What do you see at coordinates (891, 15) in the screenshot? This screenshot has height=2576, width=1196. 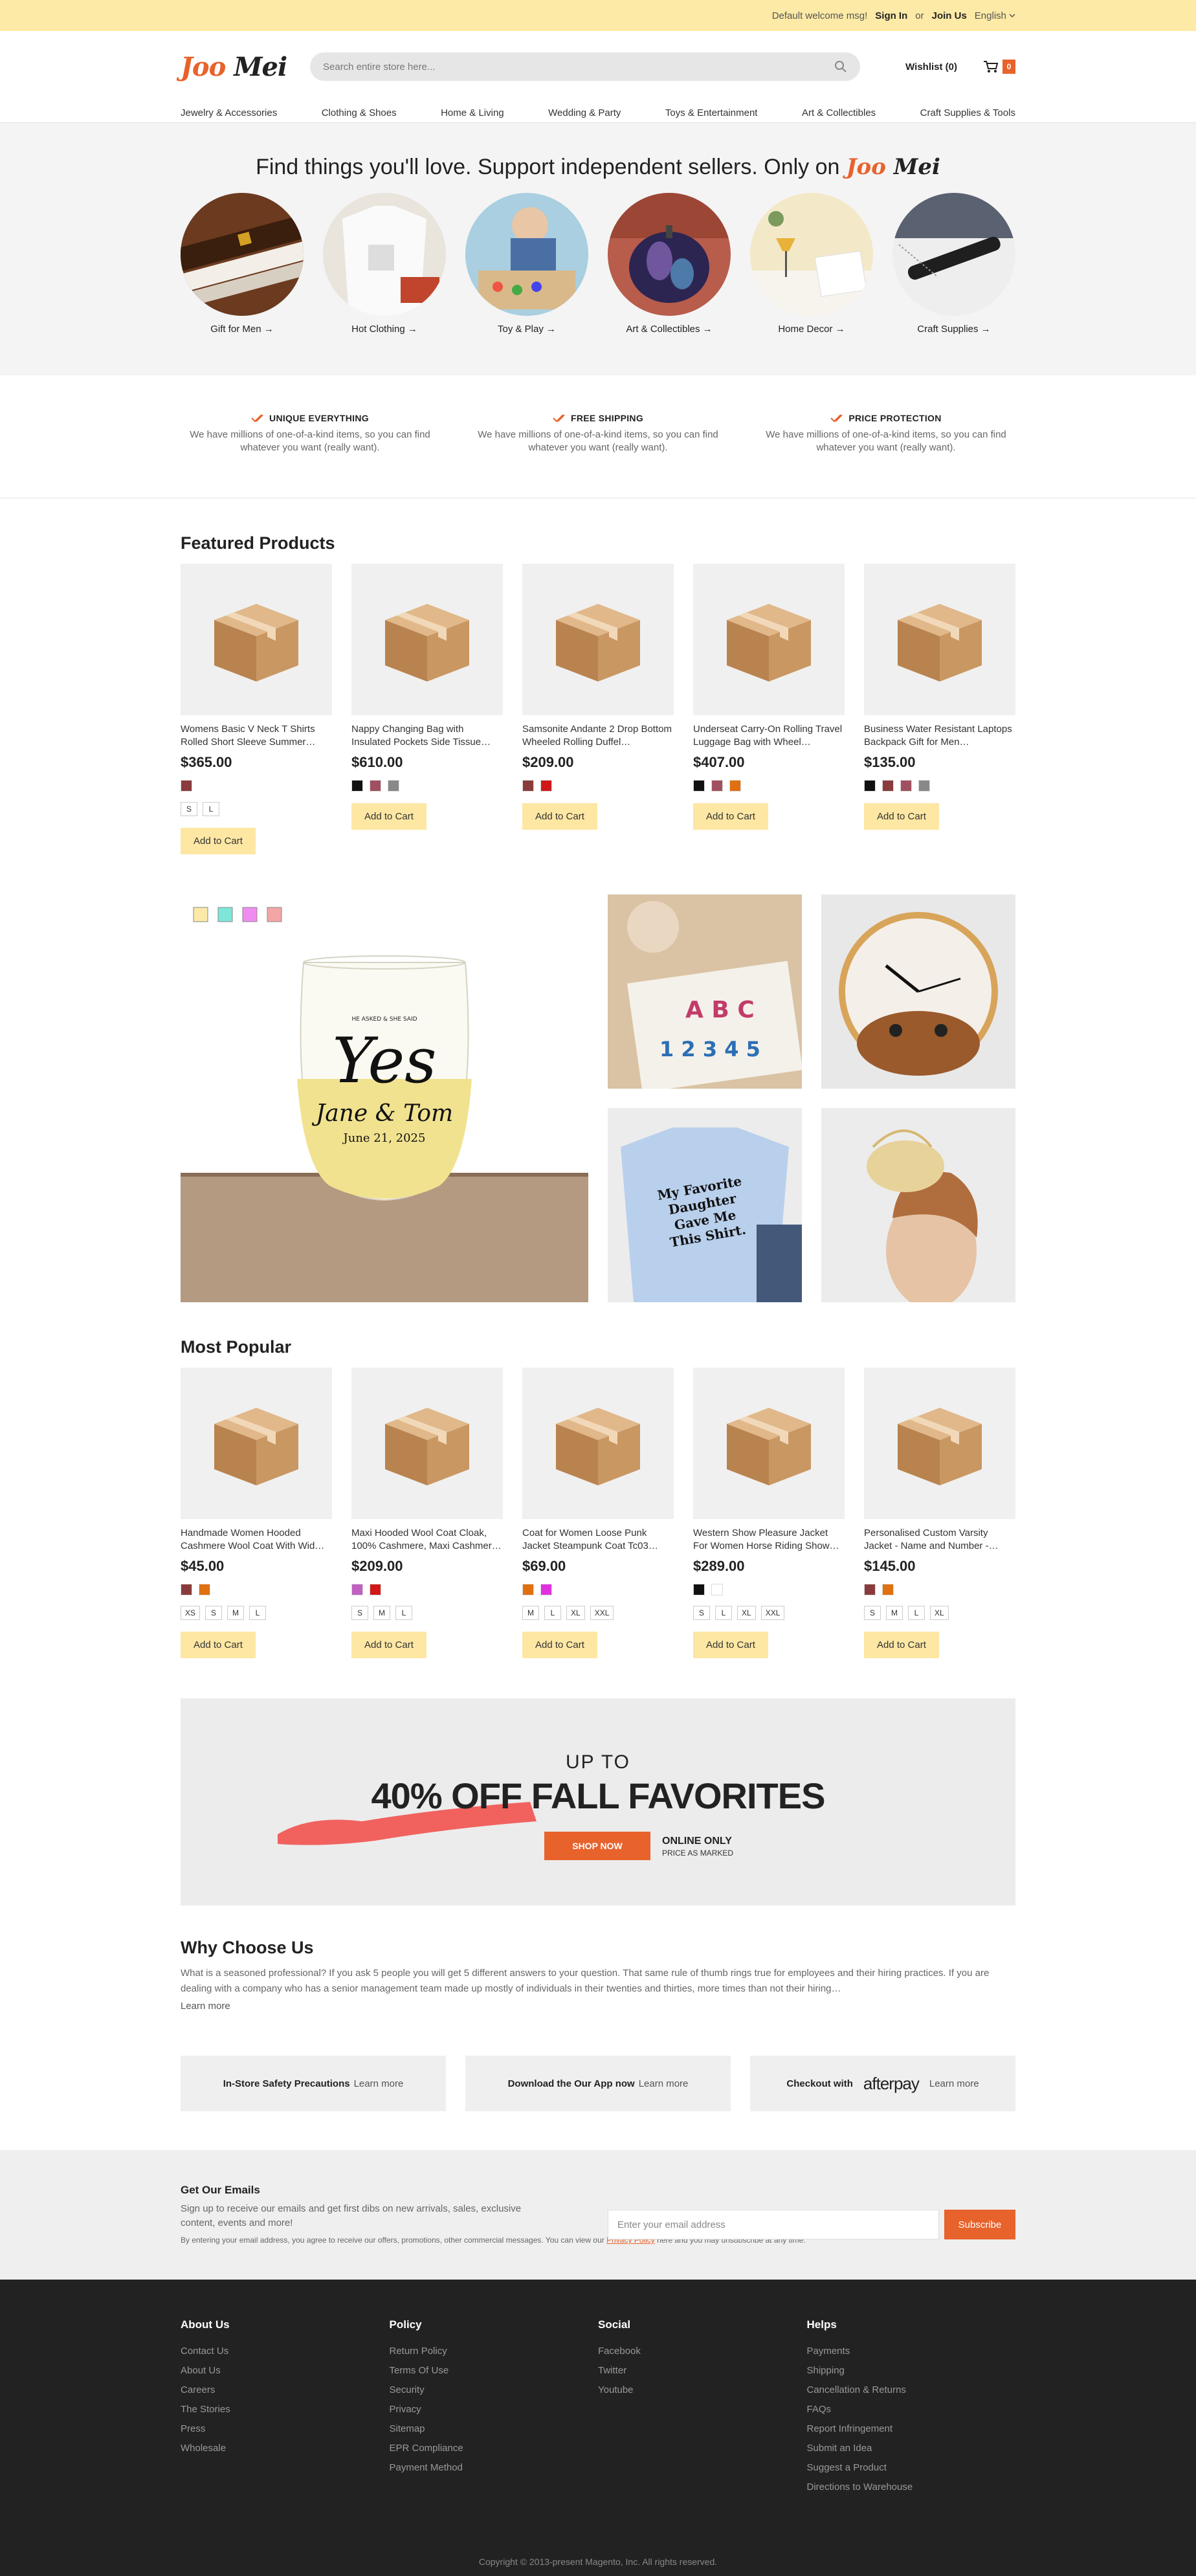 I see `sign-in-link: Sign In` at bounding box center [891, 15].